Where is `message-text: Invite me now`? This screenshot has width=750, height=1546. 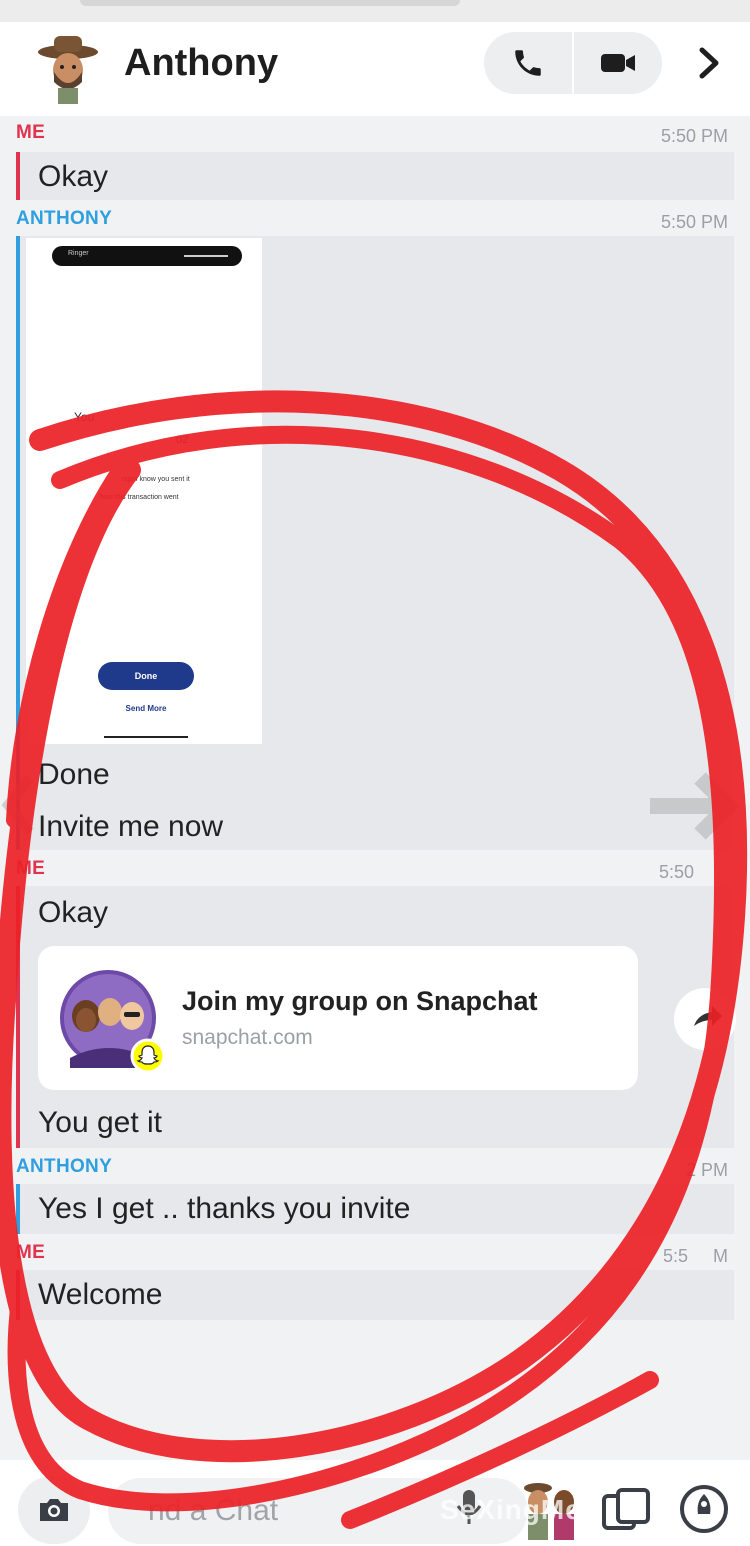
message-text: Invite me now is located at coordinates (131, 826).